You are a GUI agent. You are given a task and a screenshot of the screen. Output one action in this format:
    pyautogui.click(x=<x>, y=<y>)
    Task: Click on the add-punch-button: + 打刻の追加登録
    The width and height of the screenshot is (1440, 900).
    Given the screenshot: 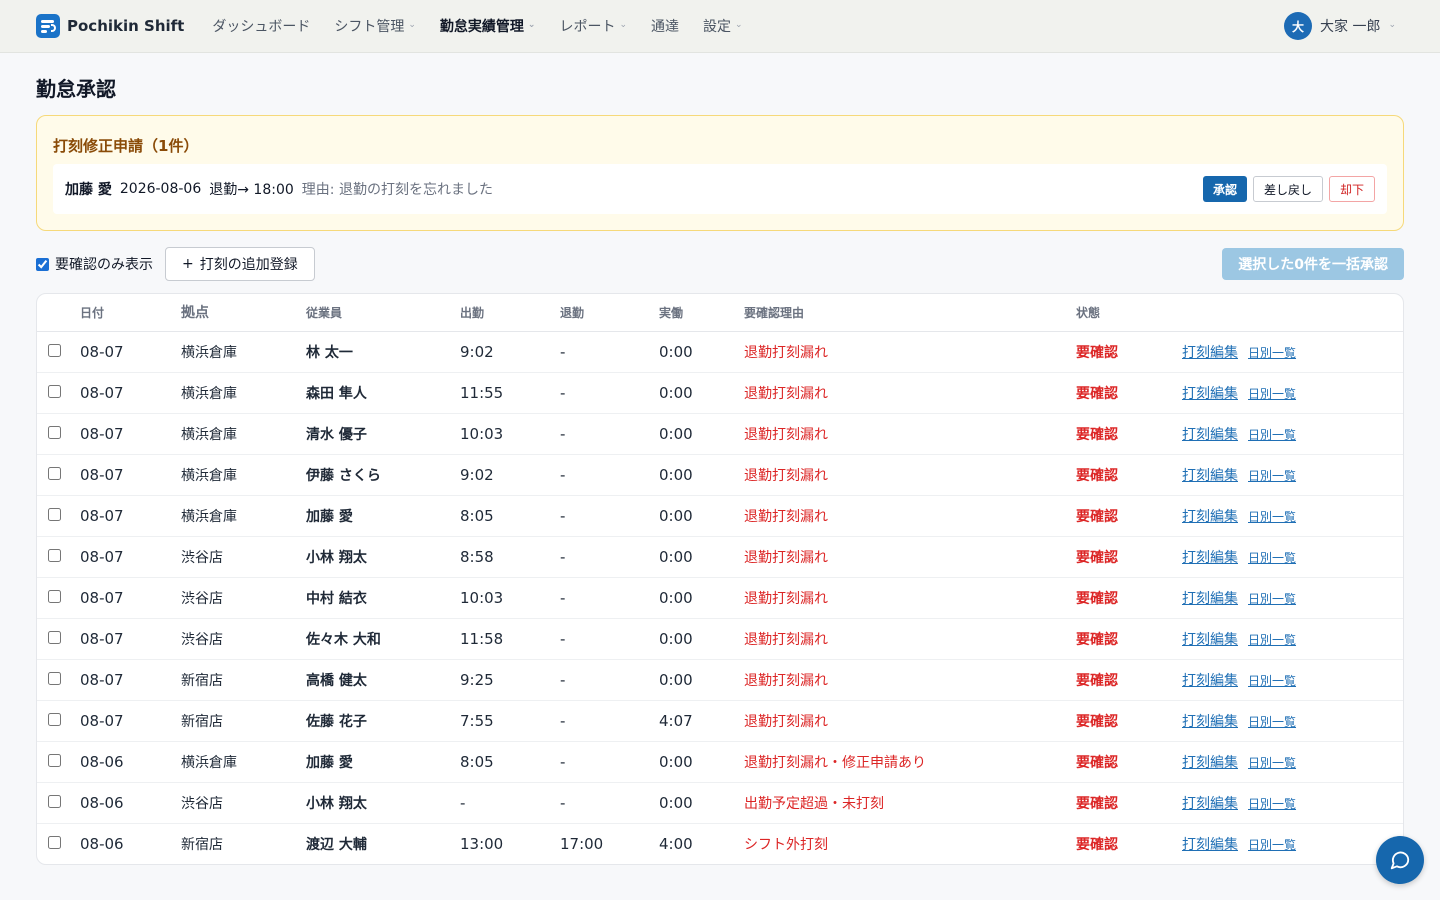 What is the action you would take?
    pyautogui.click(x=240, y=264)
    